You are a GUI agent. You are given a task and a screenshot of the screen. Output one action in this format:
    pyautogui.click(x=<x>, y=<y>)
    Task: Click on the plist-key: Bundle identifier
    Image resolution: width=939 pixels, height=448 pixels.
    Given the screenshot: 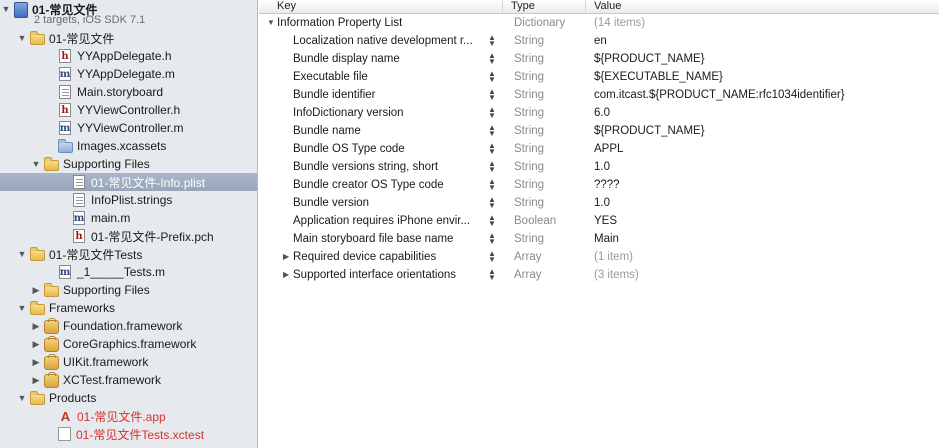 What is the action you would take?
    pyautogui.click(x=390, y=95)
    